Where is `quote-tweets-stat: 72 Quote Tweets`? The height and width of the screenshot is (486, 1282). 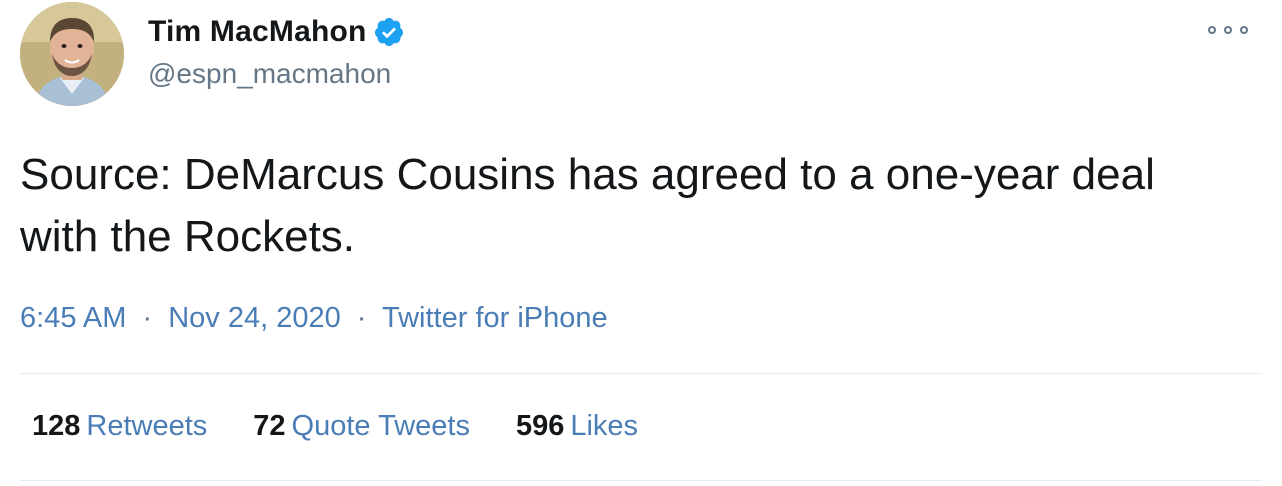 quote-tweets-stat: 72 Quote Tweets is located at coordinates (361, 426).